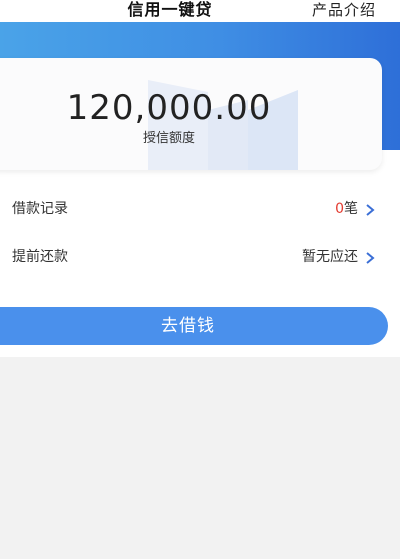 Image resolution: width=400 pixels, height=559 pixels. Describe the element at coordinates (339, 209) in the screenshot. I see `loan-count-number: 0` at that location.